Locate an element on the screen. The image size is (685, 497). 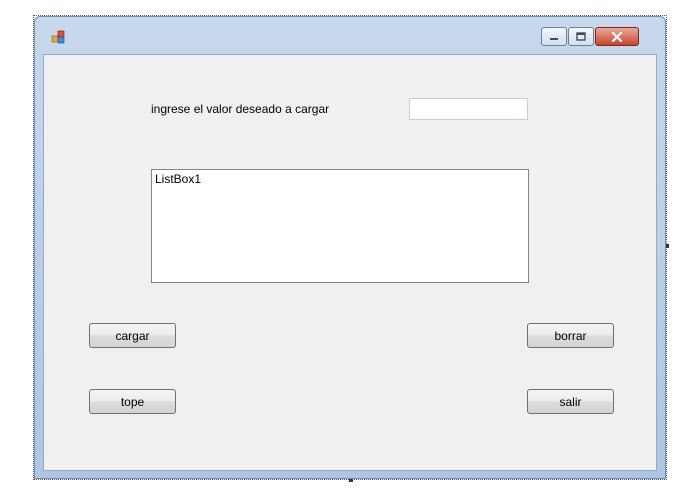
close-icon is located at coordinates (617, 36).